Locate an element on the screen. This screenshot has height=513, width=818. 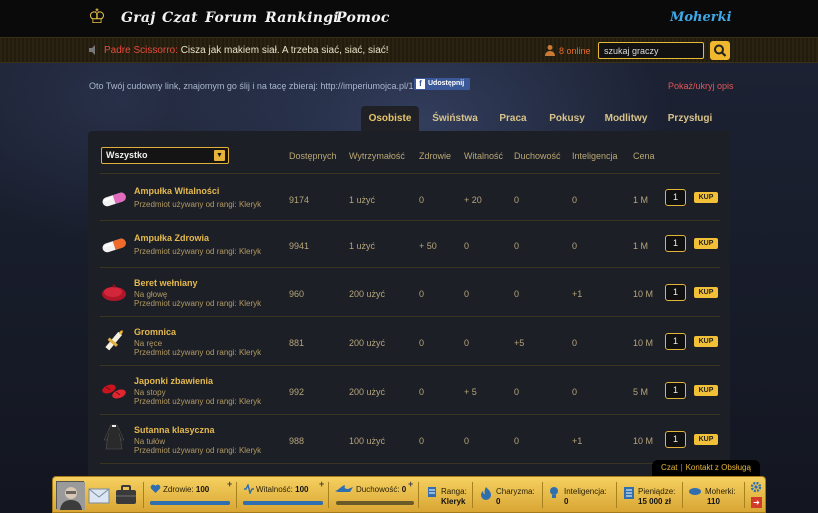
tab-przyslugi: Przysługi is located at coordinates (690, 119).